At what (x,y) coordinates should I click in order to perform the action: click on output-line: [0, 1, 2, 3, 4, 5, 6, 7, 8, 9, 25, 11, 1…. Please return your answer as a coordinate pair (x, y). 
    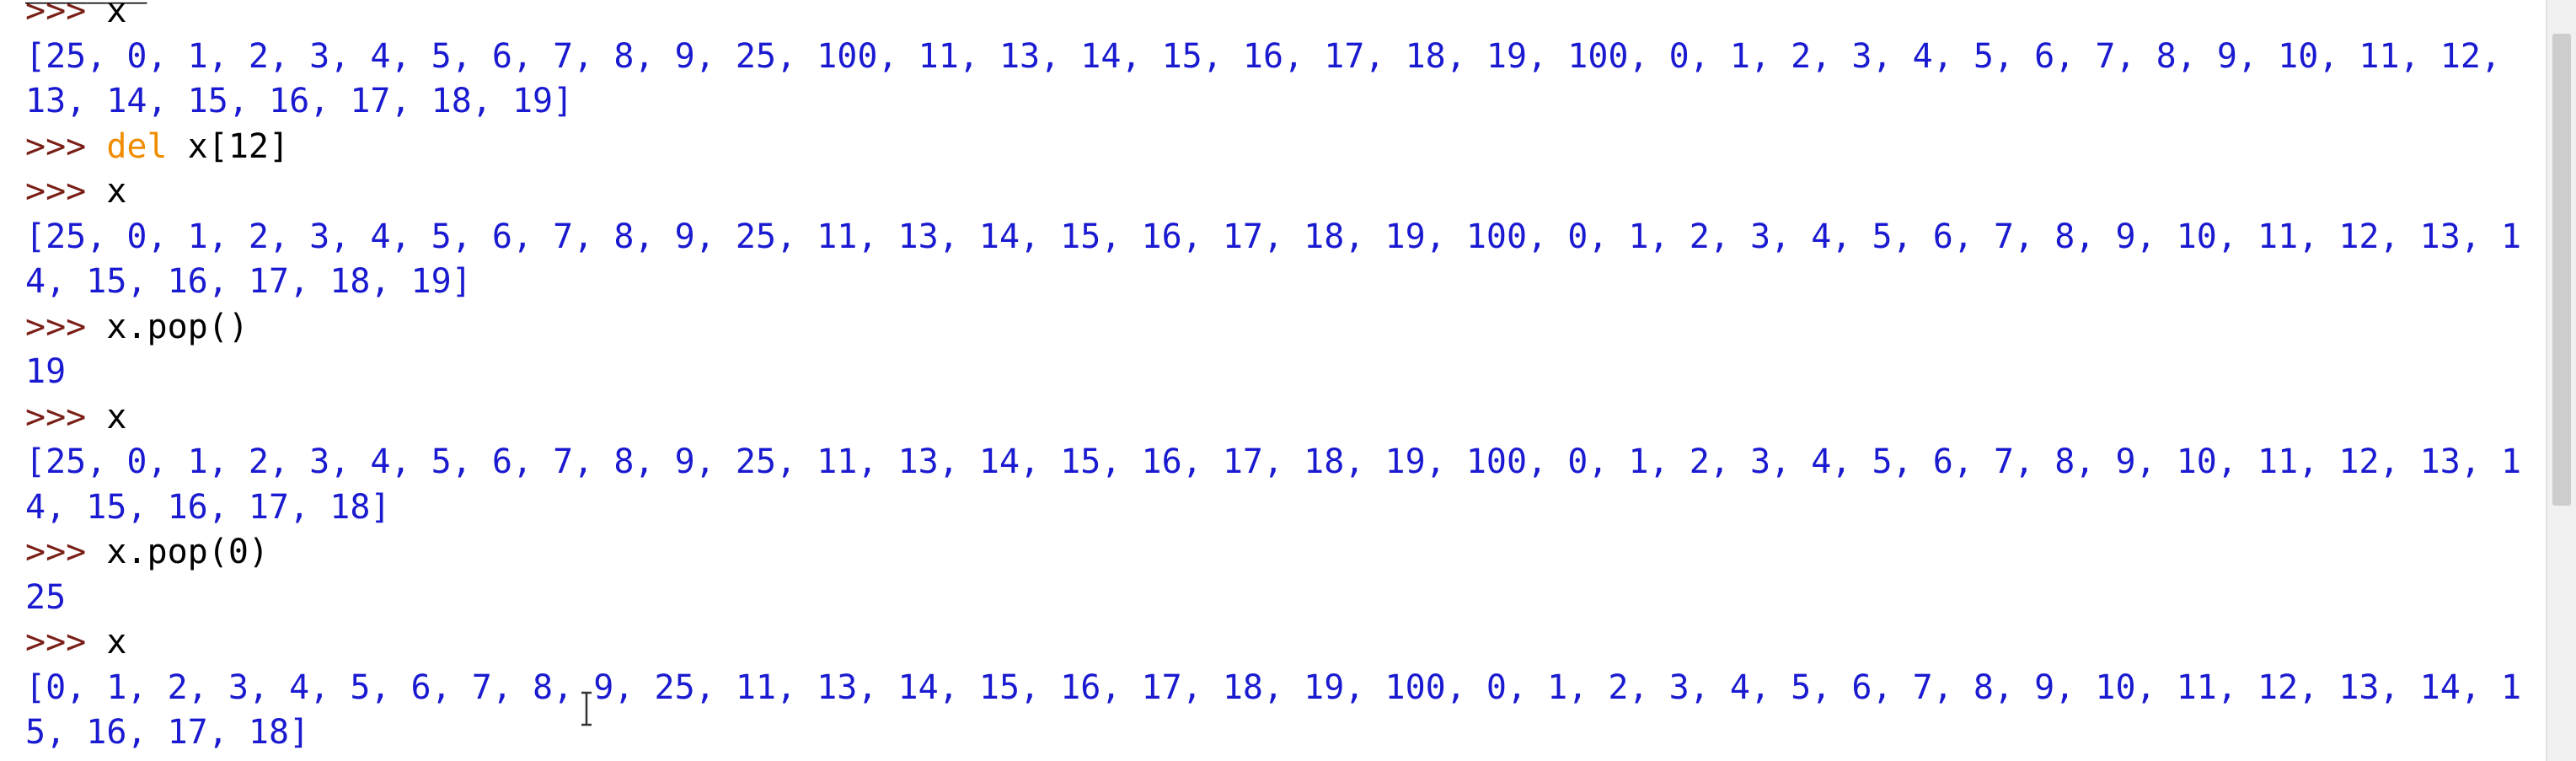
    Looking at the image, I should click on (1273, 688).